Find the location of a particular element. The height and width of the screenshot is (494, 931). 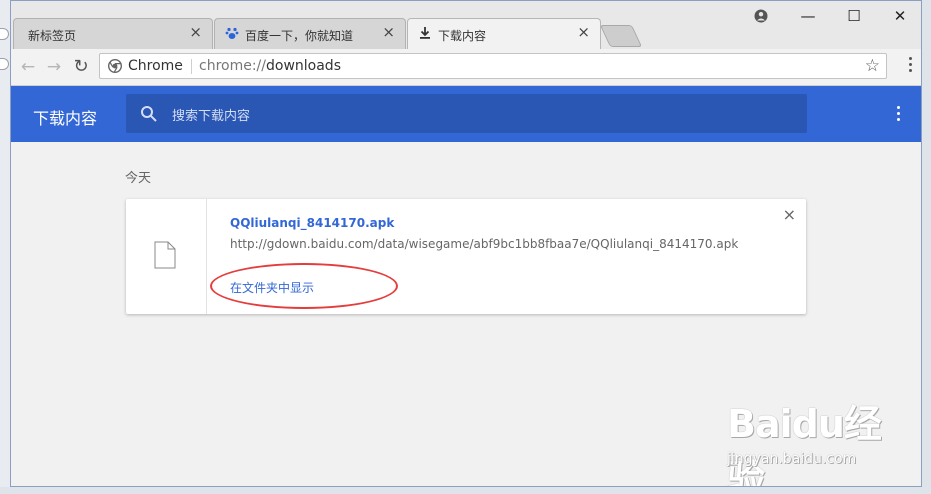

search-input: 搜索下载内容 is located at coordinates (466, 113).